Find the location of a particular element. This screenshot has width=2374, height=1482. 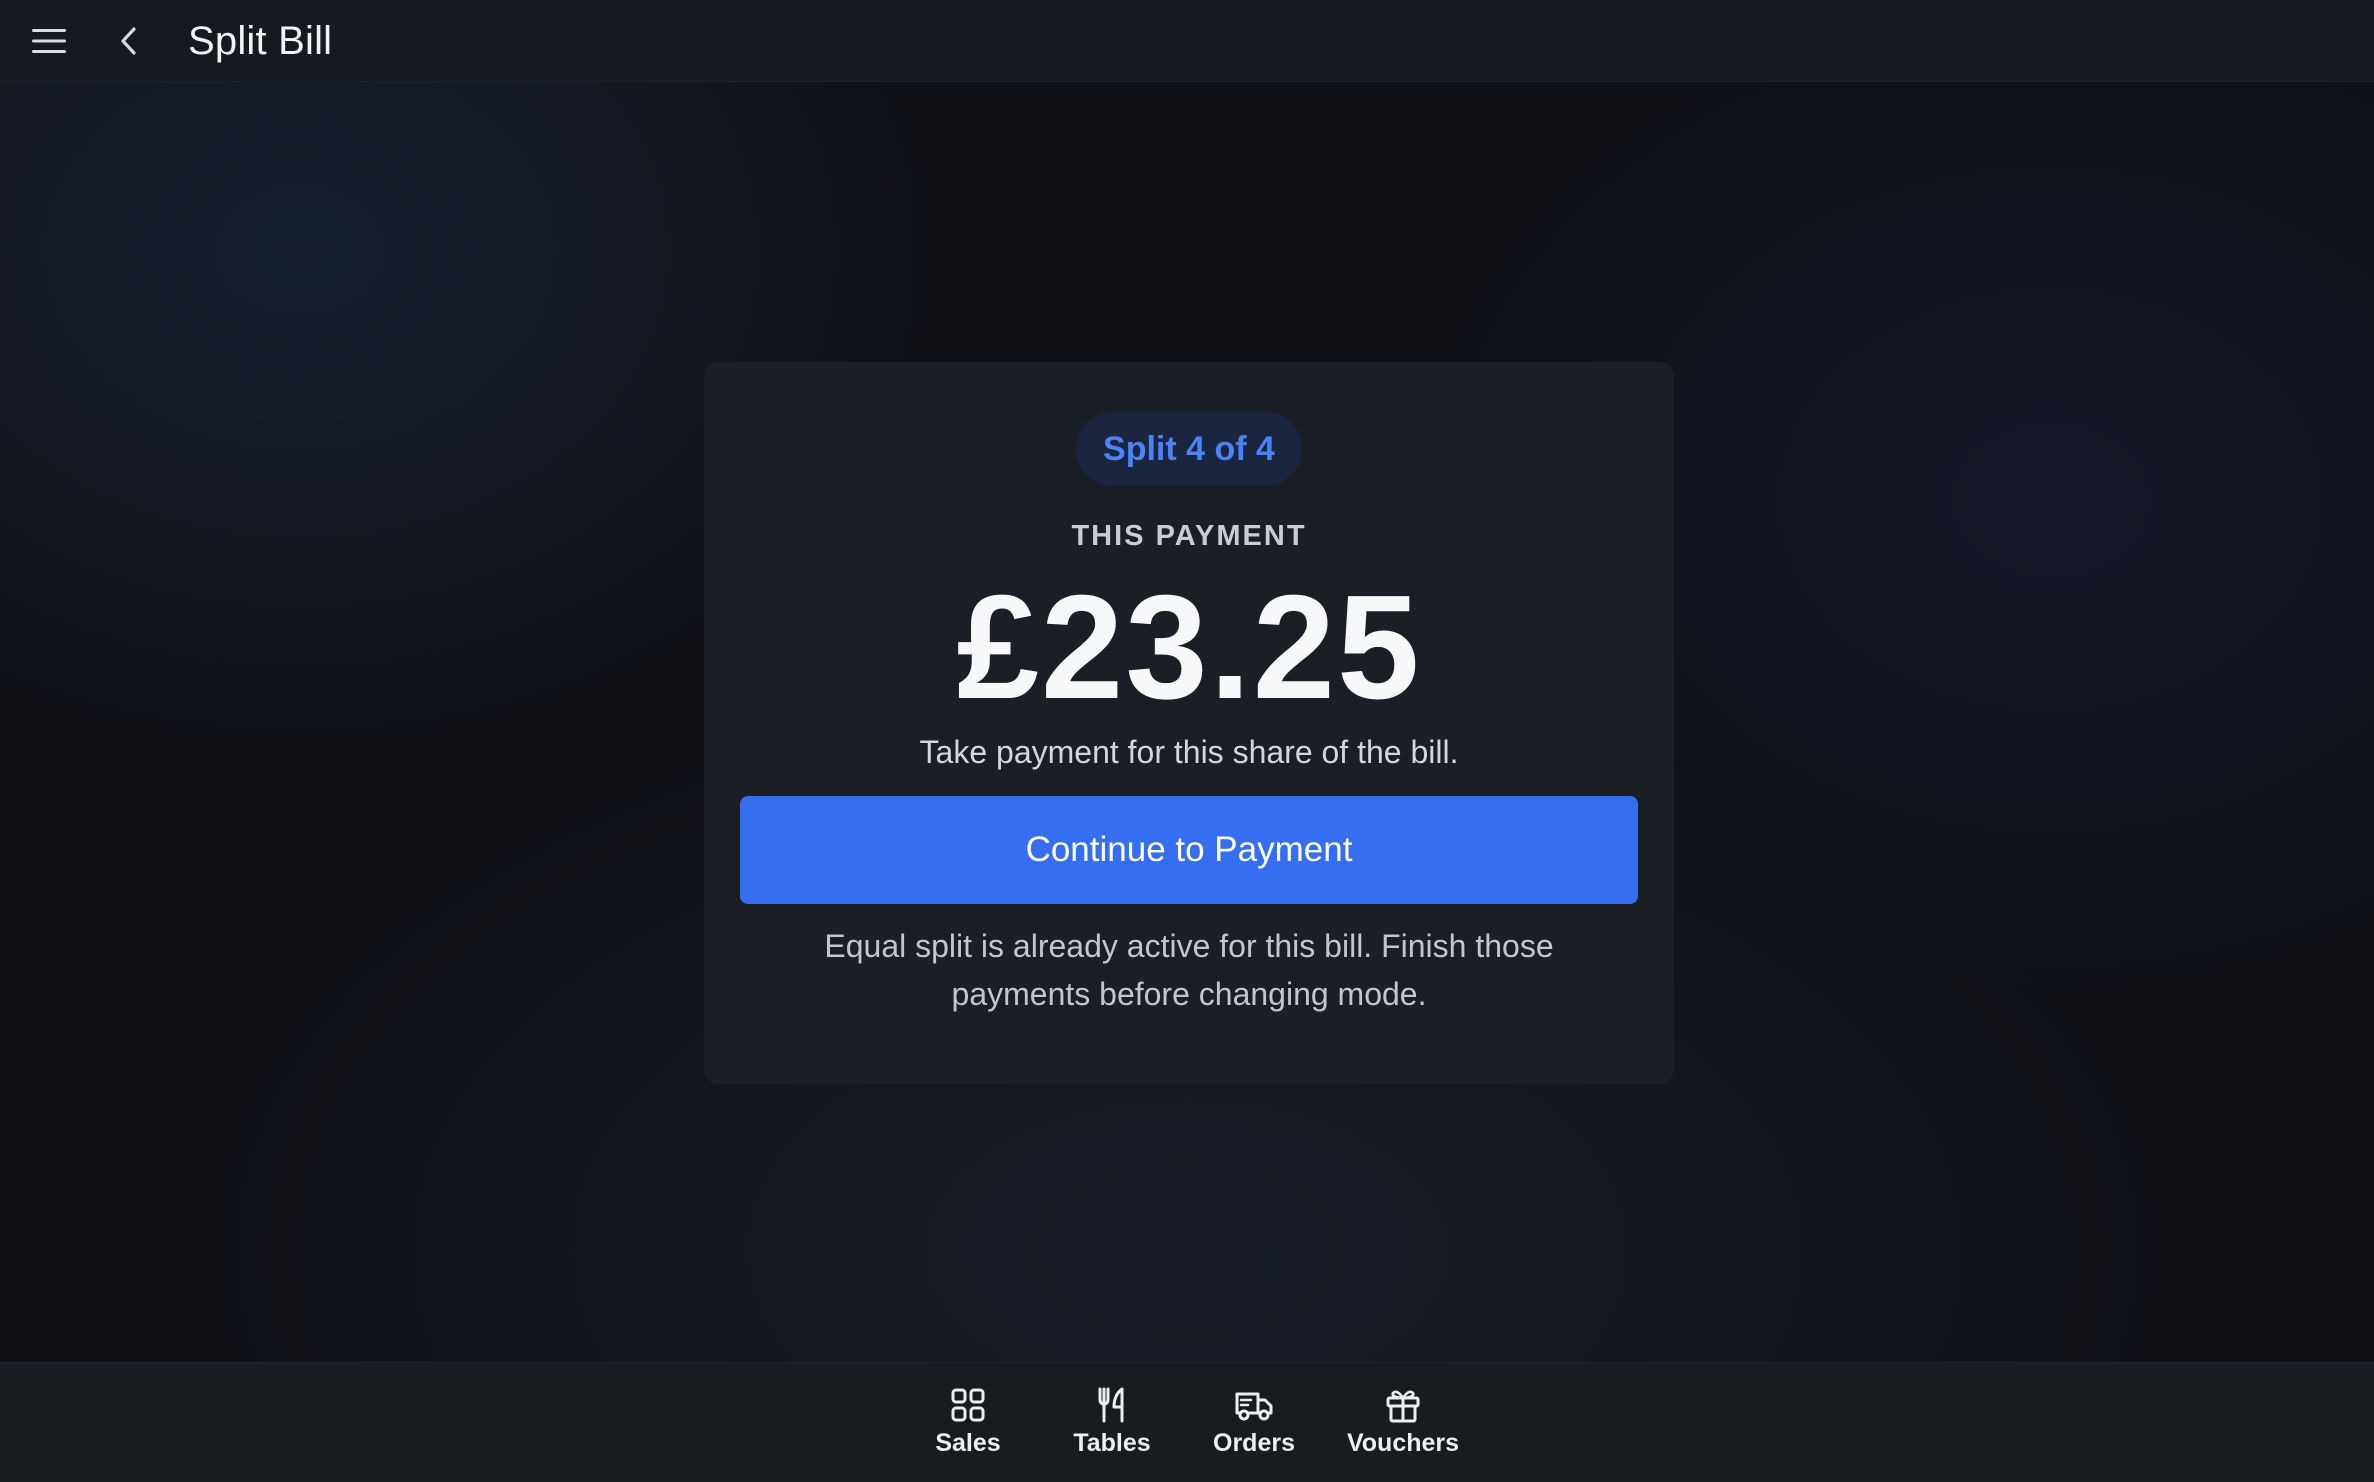

grid-icon is located at coordinates (968, 1405).